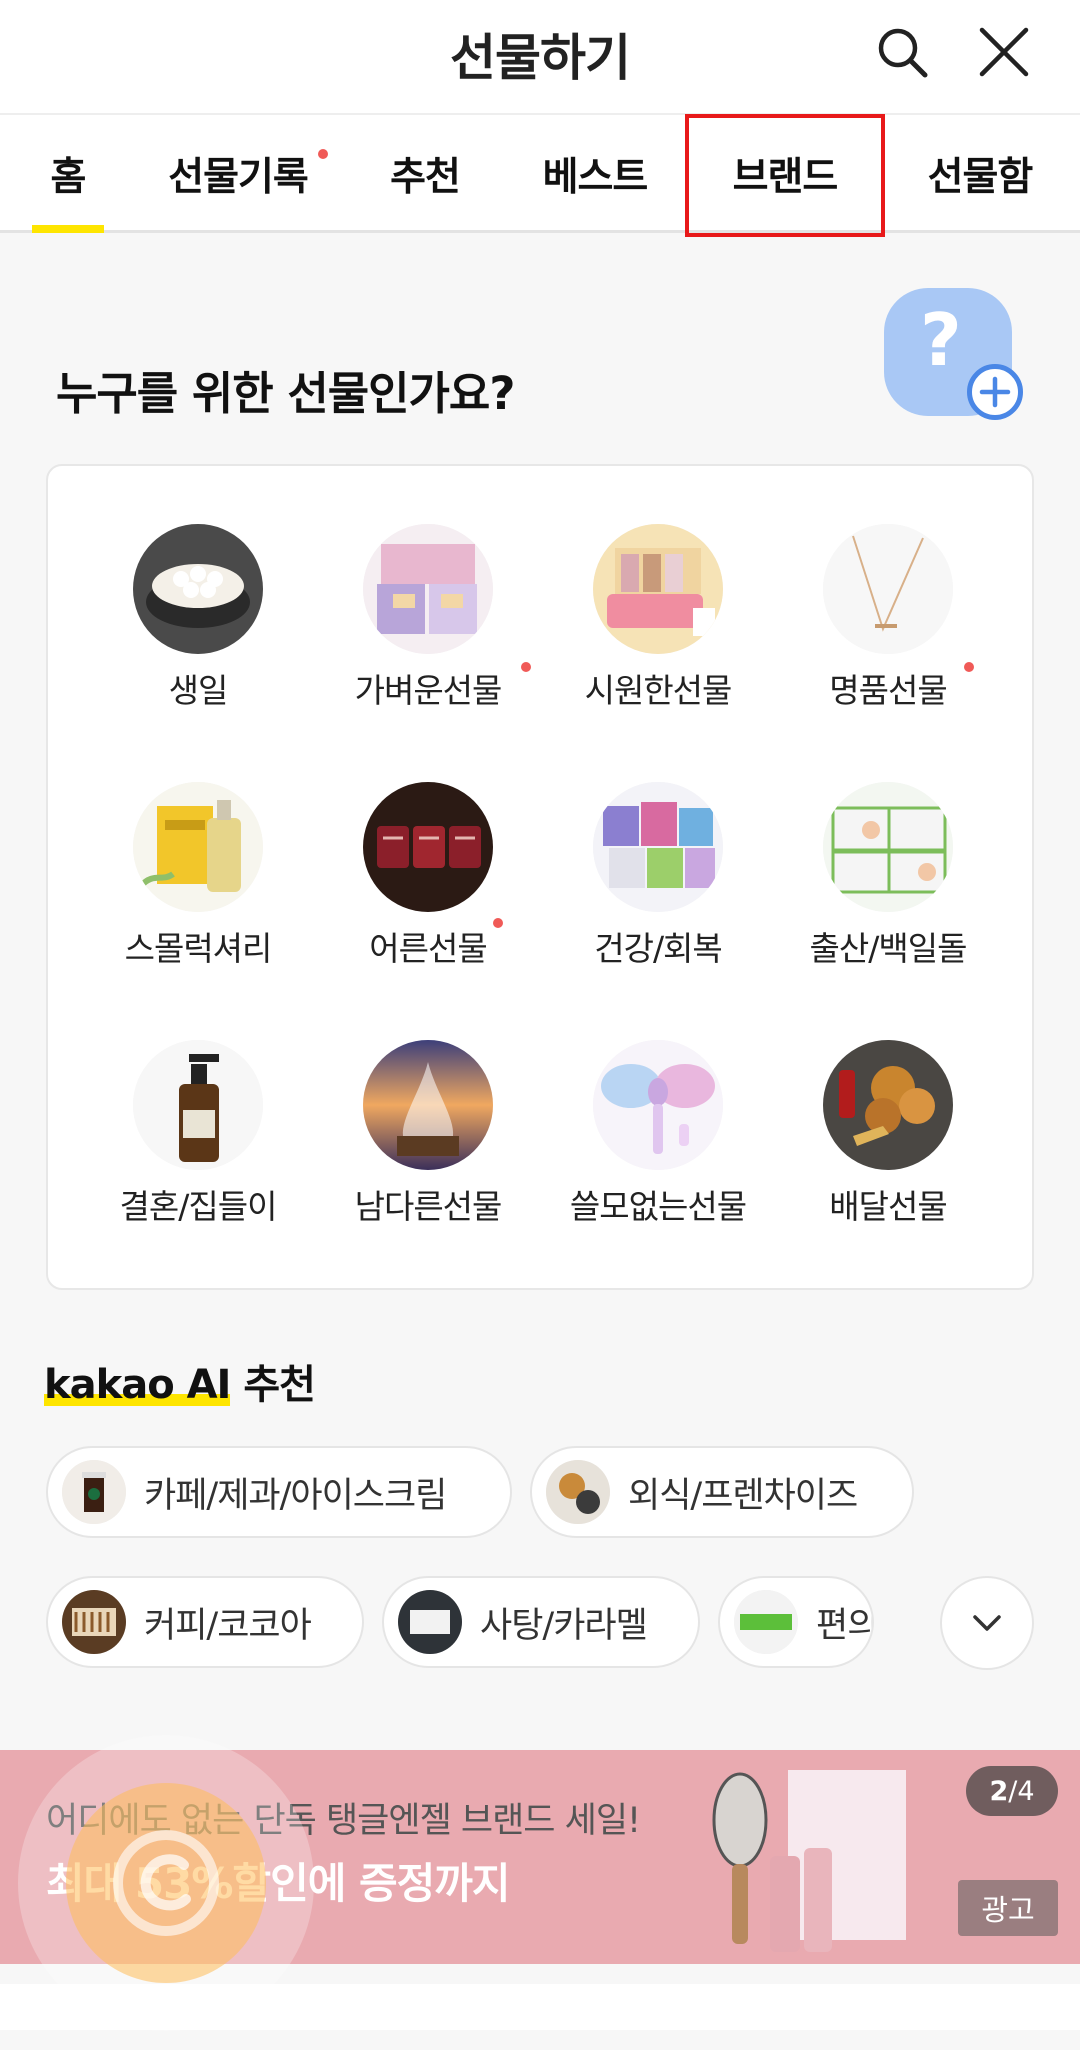 This screenshot has height=2050, width=1080. Describe the element at coordinates (285, 393) in the screenshot. I see `recipient-question: 누구를 위한 선물인가요?` at that location.